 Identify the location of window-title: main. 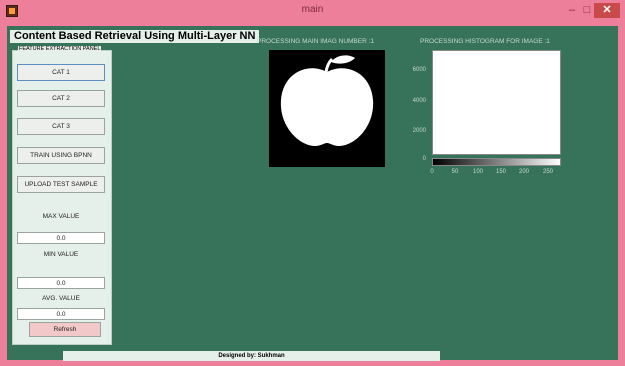
(312, 9).